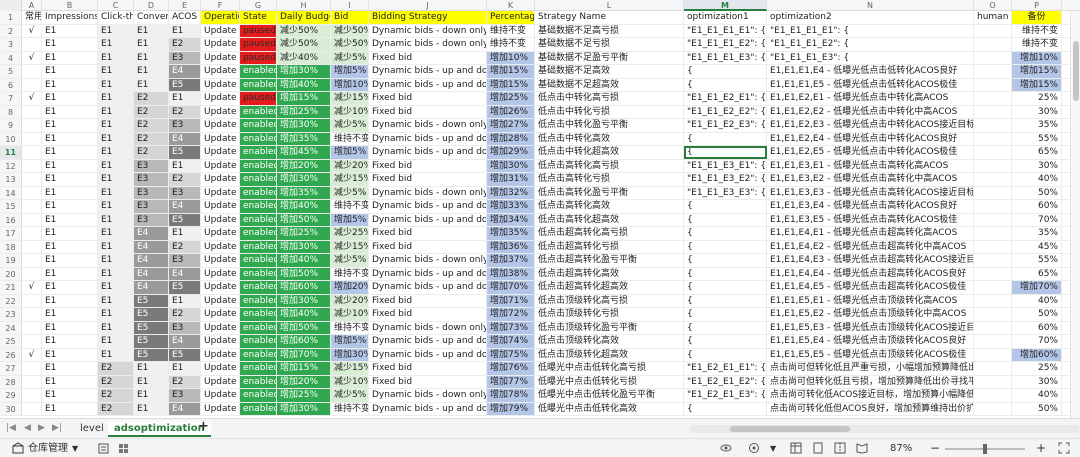 This screenshot has width=1080, height=457. I want to click on cell-k: 维持不变, so click(511, 44).